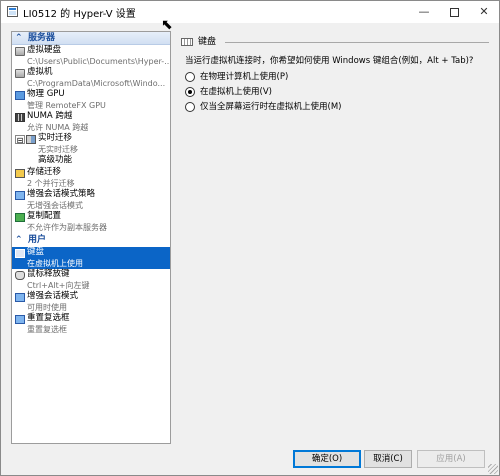 This screenshot has width=500, height=476. Describe the element at coordinates (388, 459) in the screenshot. I see `cancel-button: 取消(C)` at that location.